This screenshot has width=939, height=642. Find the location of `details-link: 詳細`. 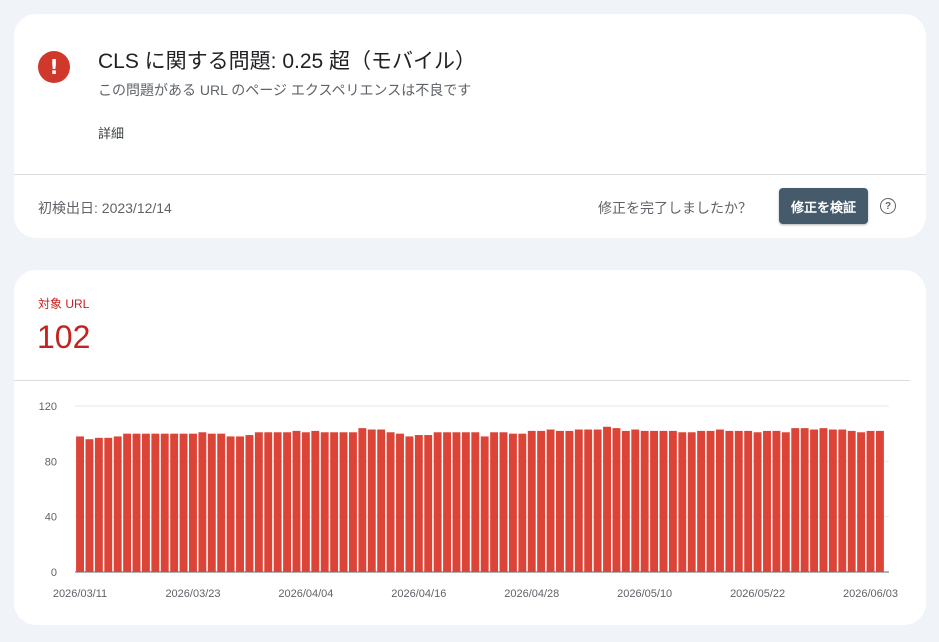

details-link: 詳細 is located at coordinates (111, 132).